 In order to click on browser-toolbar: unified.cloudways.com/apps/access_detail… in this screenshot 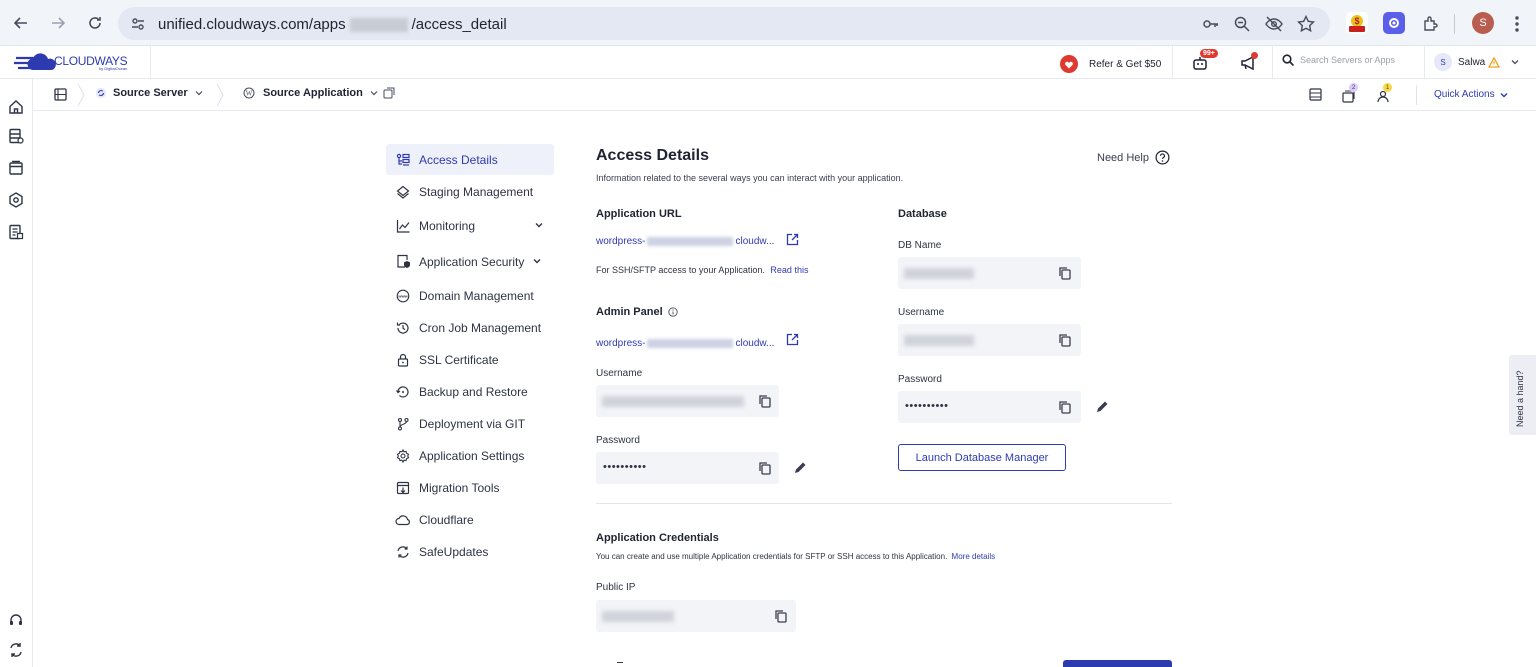, I will do `click(768, 23)`.